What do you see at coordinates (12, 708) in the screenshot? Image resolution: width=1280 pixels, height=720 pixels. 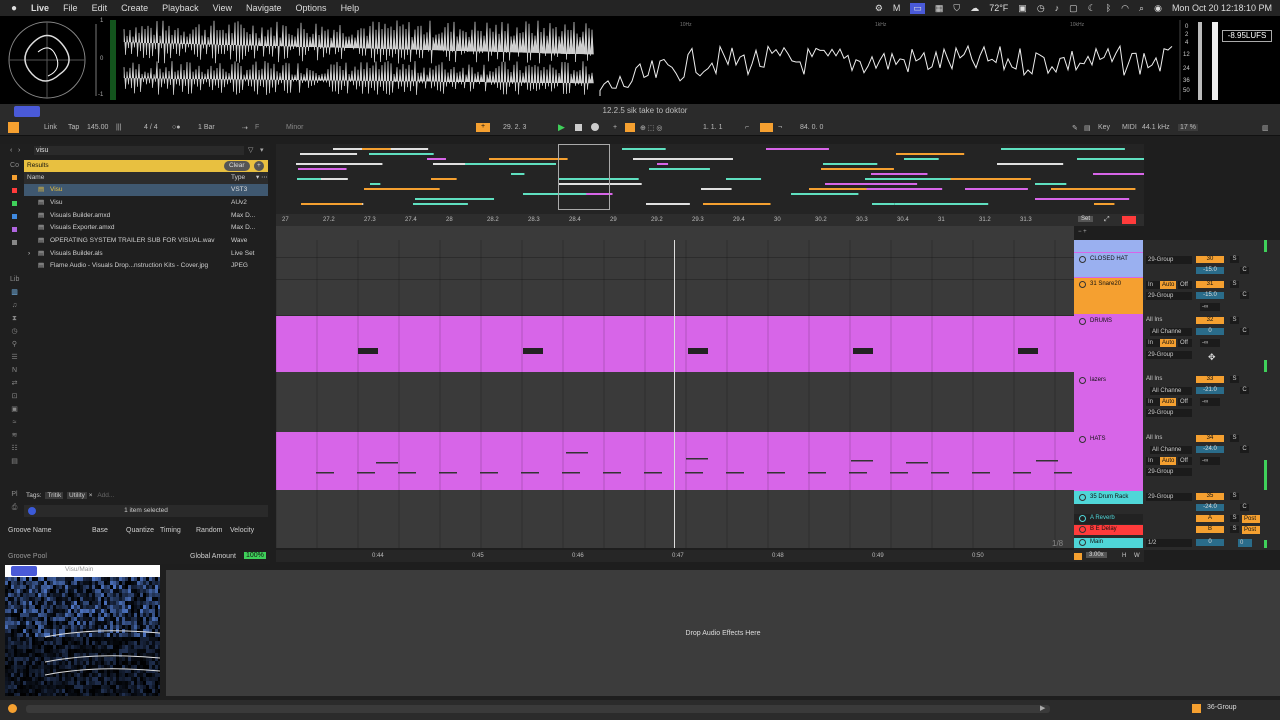 I see `info-icon` at bounding box center [12, 708].